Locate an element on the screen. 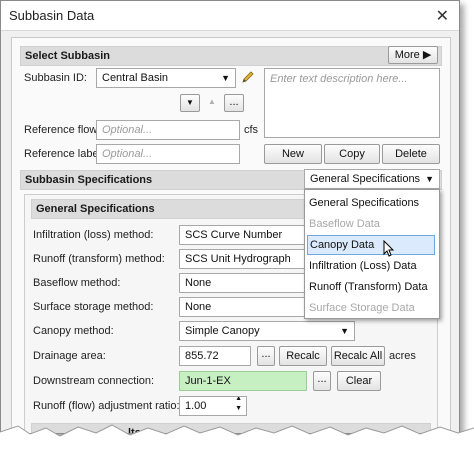 Image resolution: width=474 pixels, height=458 pixels. specifications-dropdown-value: General Specifications is located at coordinates (365, 179).